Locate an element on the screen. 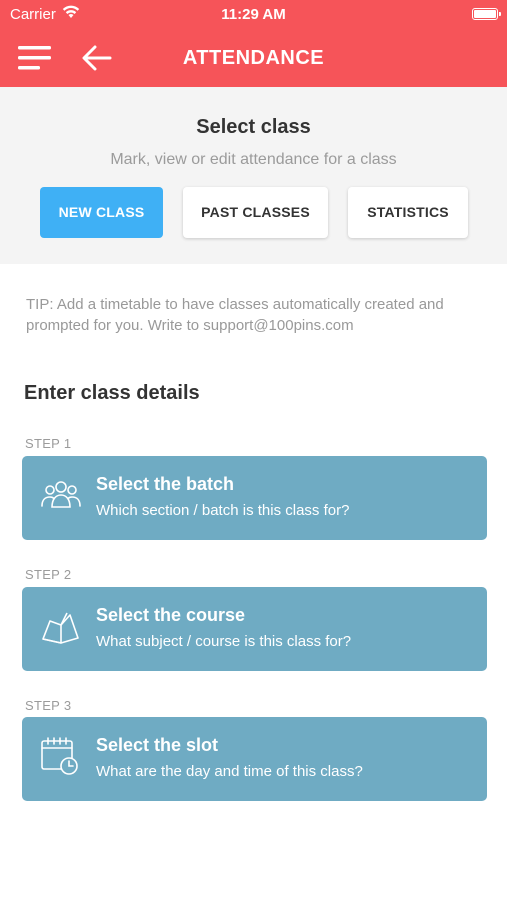 The image size is (507, 900). tab-past-classes: PAST CLASSES is located at coordinates (255, 212).